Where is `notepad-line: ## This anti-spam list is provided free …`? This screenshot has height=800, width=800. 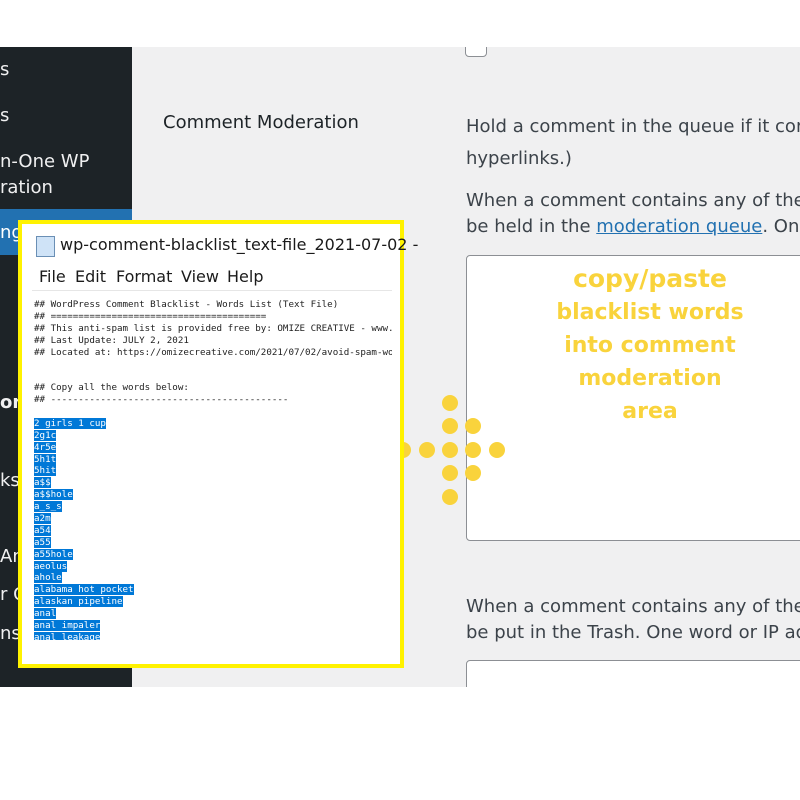 notepad-line: ## This anti-spam list is provided free … is located at coordinates (213, 328).